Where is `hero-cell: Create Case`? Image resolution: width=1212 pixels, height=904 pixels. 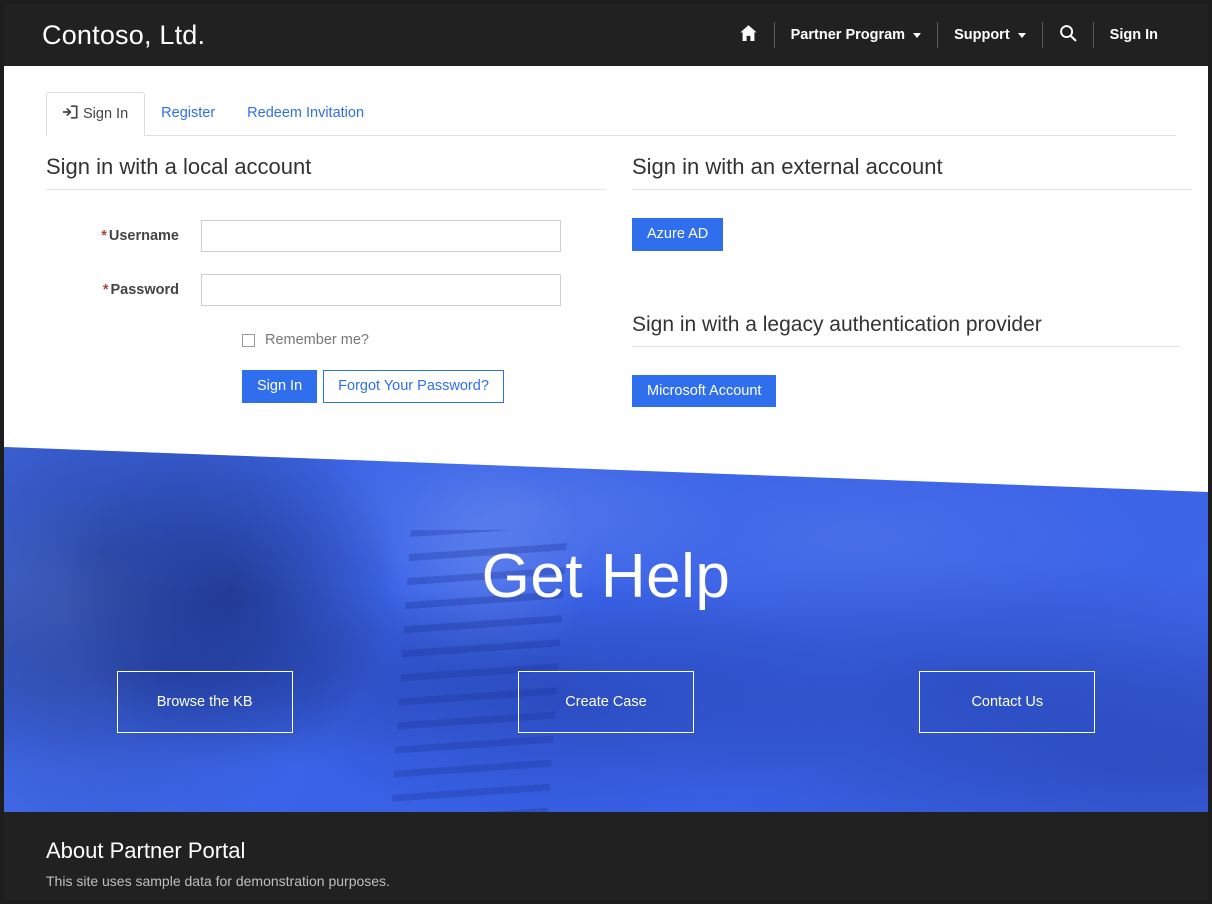 hero-cell: Create Case is located at coordinates (605, 702).